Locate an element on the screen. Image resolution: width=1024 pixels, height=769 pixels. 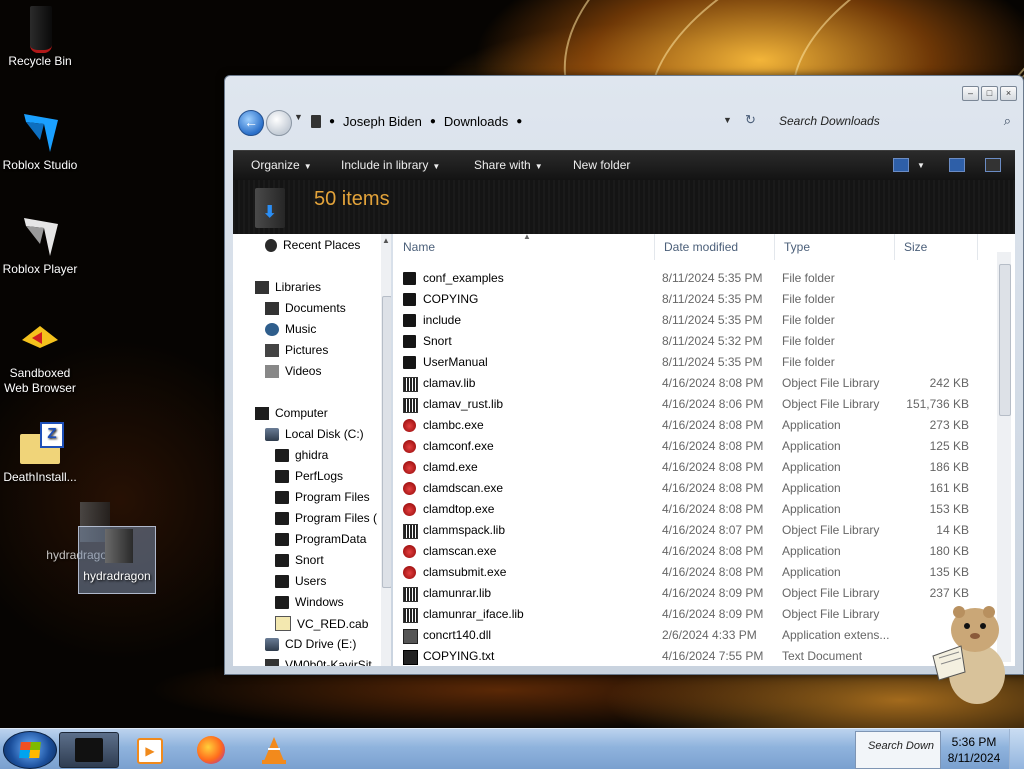
library-file-icon is located at coordinates (410, 615).